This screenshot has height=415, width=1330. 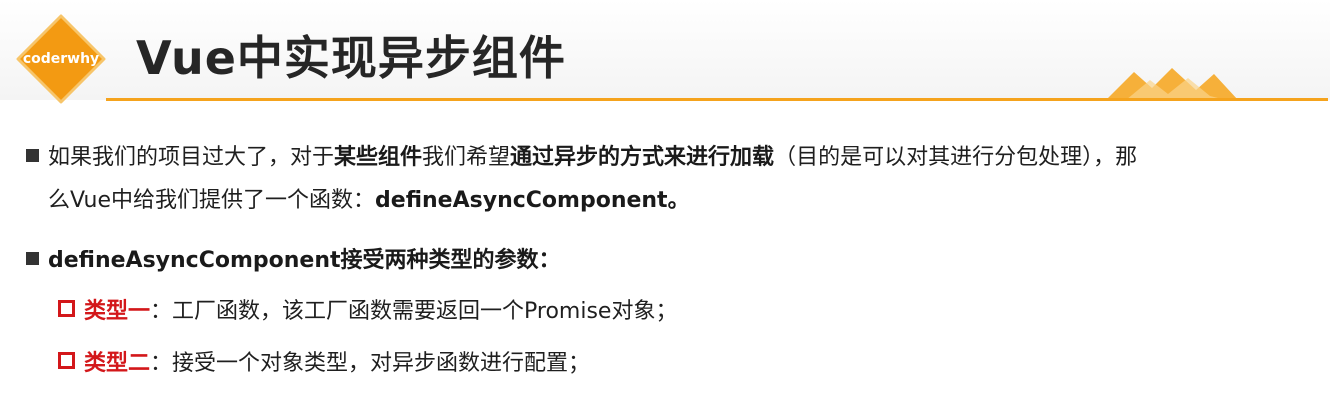 What do you see at coordinates (956, 157) in the screenshot?
I see `bullet-1-text-c: （目的是可以对其进行分包处理），那` at bounding box center [956, 157].